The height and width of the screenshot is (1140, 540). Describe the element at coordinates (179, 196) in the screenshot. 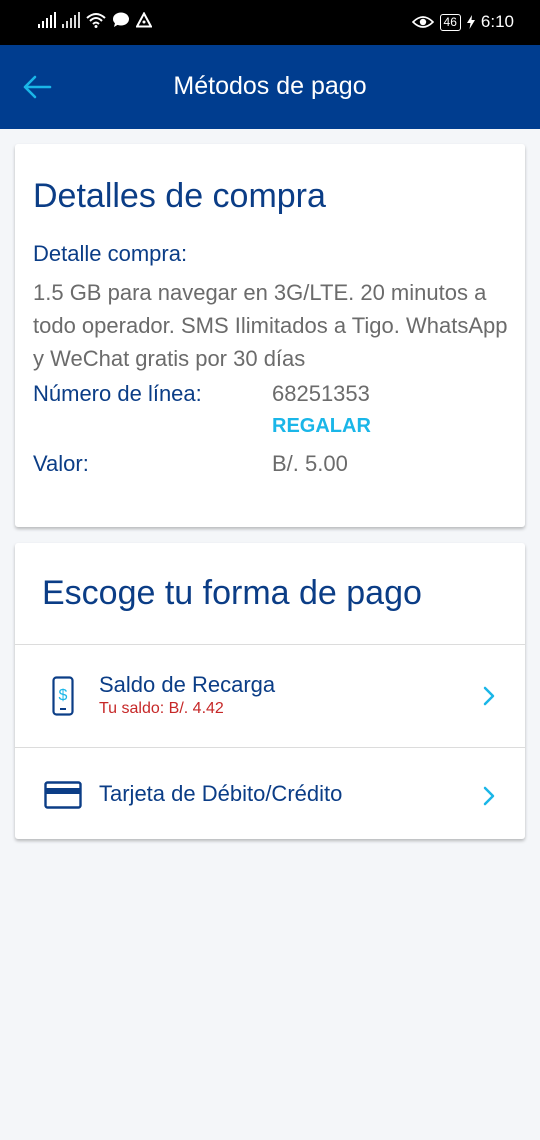

I see `purchase-title: Detalles de compra` at that location.